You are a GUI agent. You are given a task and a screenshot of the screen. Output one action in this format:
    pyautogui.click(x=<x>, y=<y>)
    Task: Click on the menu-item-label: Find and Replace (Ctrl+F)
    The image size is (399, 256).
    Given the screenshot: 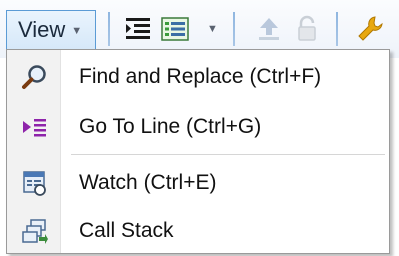 What is the action you would take?
    pyautogui.click(x=200, y=76)
    